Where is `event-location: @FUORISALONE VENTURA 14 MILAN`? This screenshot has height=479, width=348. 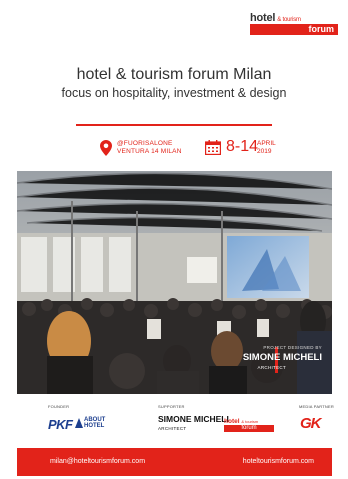 event-location: @FUORISALONE VENTURA 14 MILAN is located at coordinates (149, 148).